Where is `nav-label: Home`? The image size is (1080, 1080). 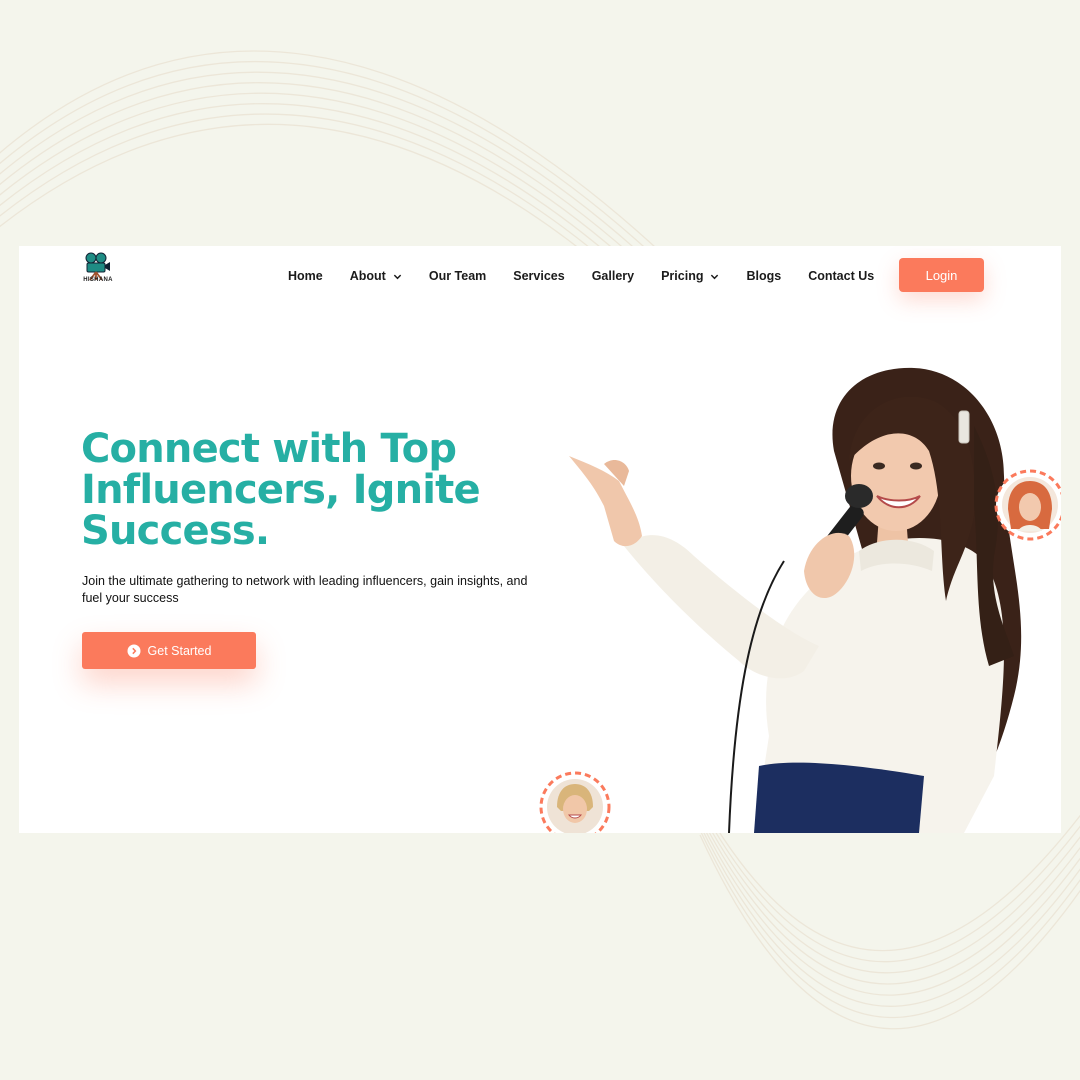 nav-label: Home is located at coordinates (305, 276).